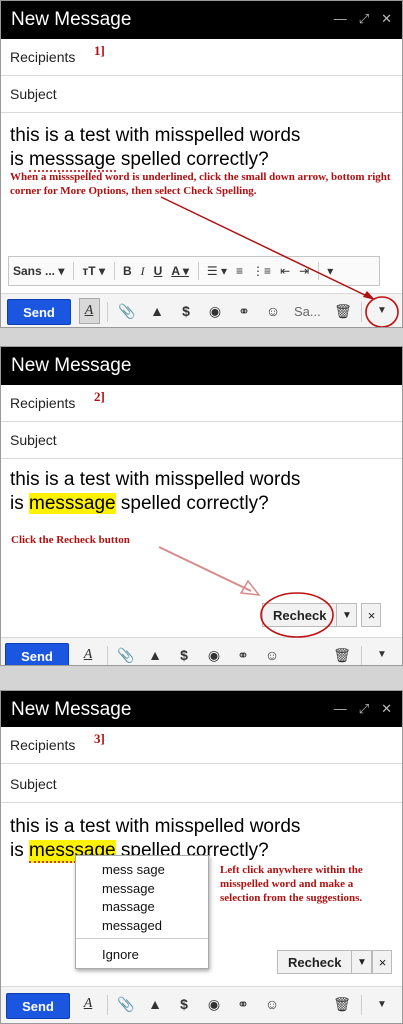 The width and height of the screenshot is (403, 1024). I want to click on highlighted-misspelled-word: messsage, so click(72, 503).